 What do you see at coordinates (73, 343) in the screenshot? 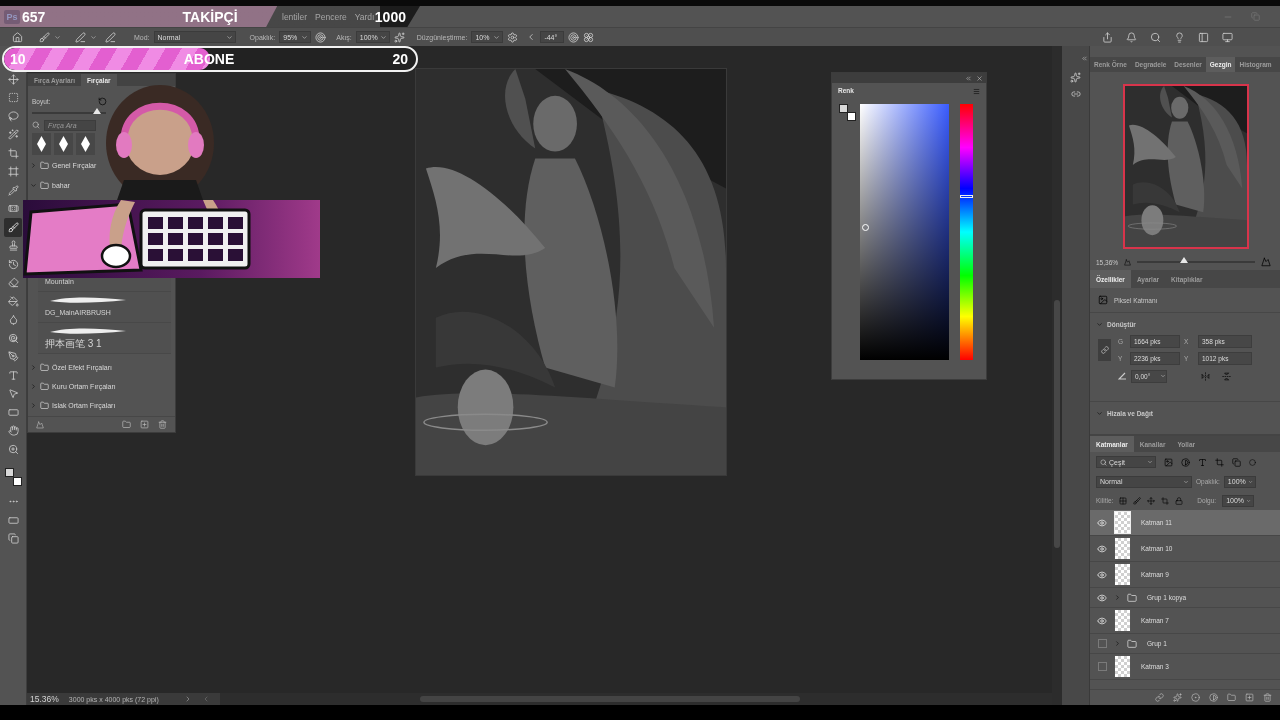
I see `brush-name: 押本画笔 3 1` at bounding box center [73, 343].